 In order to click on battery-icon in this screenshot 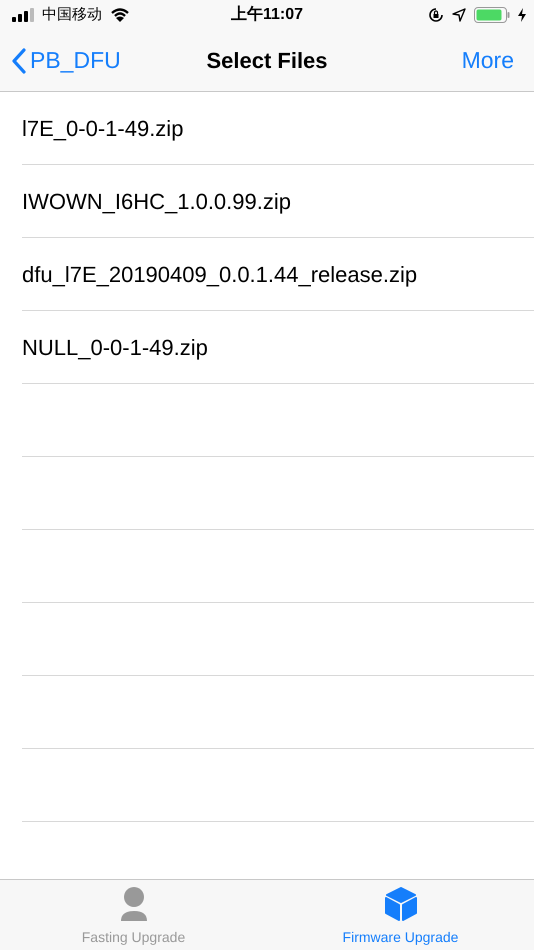, I will do `click(492, 15)`.